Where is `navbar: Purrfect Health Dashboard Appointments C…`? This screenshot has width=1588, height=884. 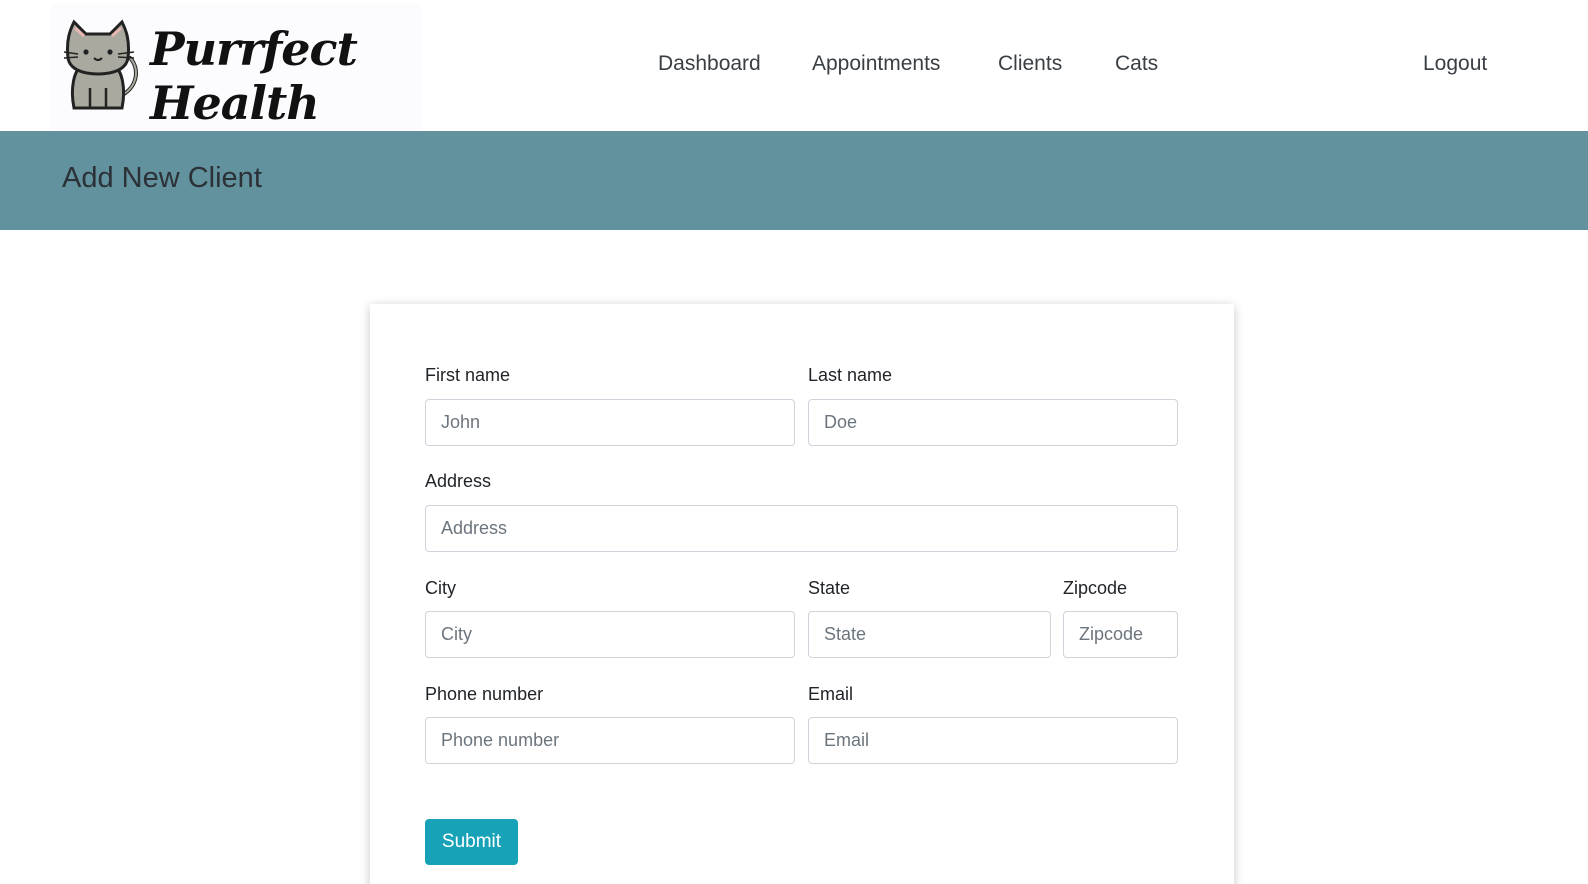
navbar: Purrfect Health Dashboard Appointments C… is located at coordinates (794, 65).